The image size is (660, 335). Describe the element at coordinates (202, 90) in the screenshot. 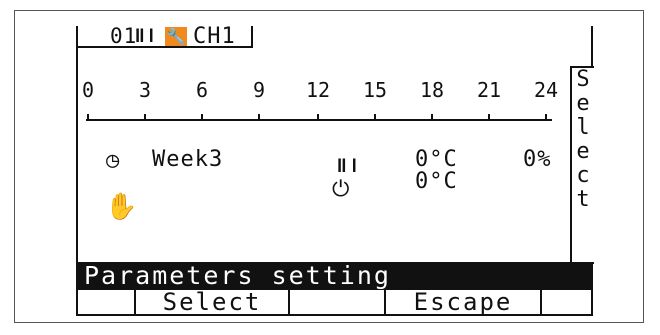

I see `tick-label: 6` at that location.